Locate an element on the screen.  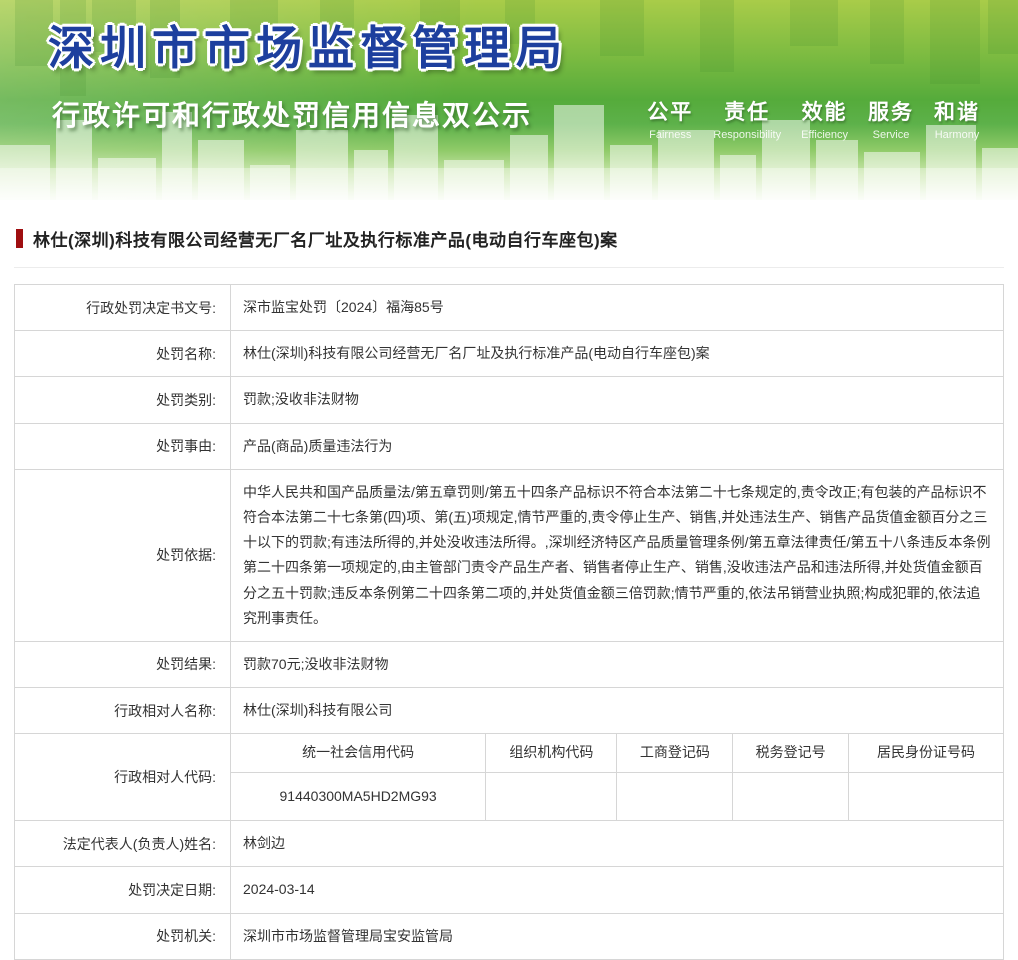
table-row: 处罚机关: 深圳市市场监督管理局宝安监管局 is located at coordinates (509, 936).